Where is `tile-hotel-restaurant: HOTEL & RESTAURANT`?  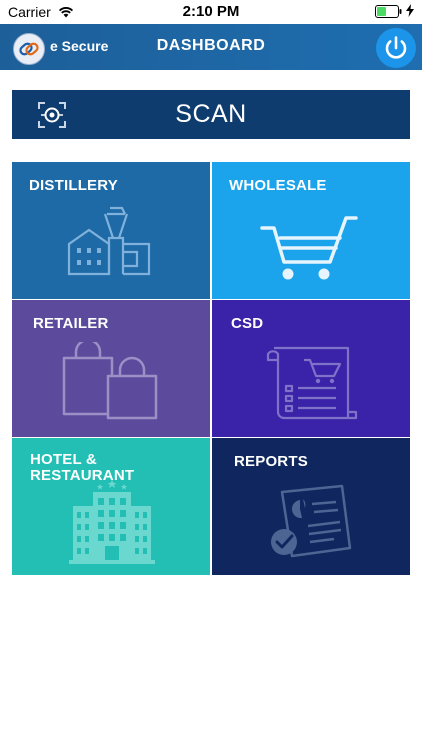 tile-hotel-restaurant: HOTEL & RESTAURANT is located at coordinates (111, 506).